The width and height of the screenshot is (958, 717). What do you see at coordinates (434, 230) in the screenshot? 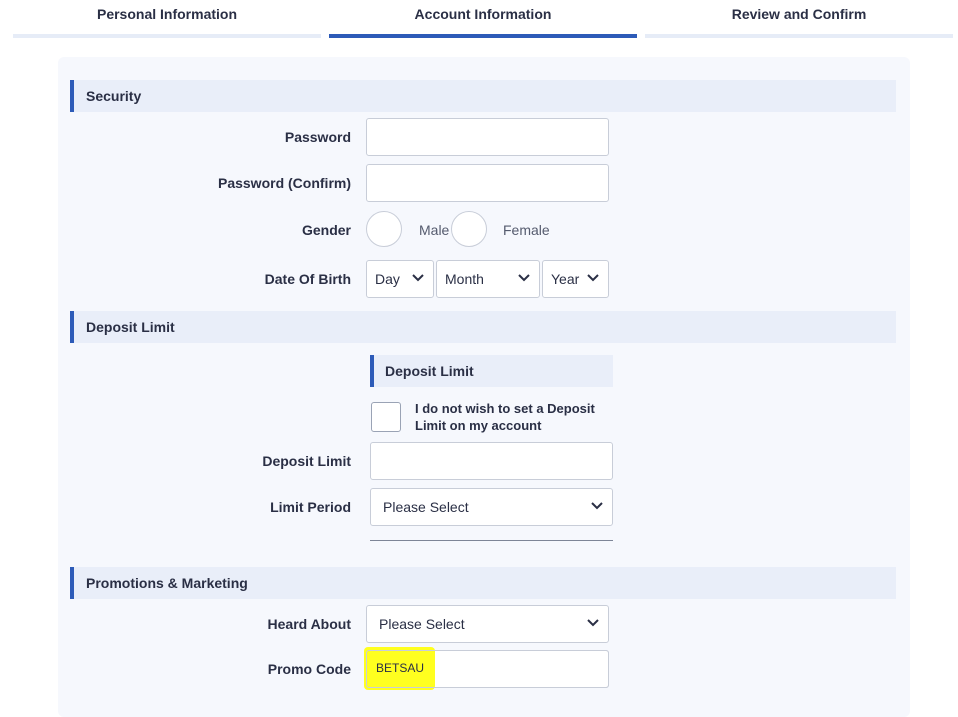
I see `gender-male-label: Male` at bounding box center [434, 230].